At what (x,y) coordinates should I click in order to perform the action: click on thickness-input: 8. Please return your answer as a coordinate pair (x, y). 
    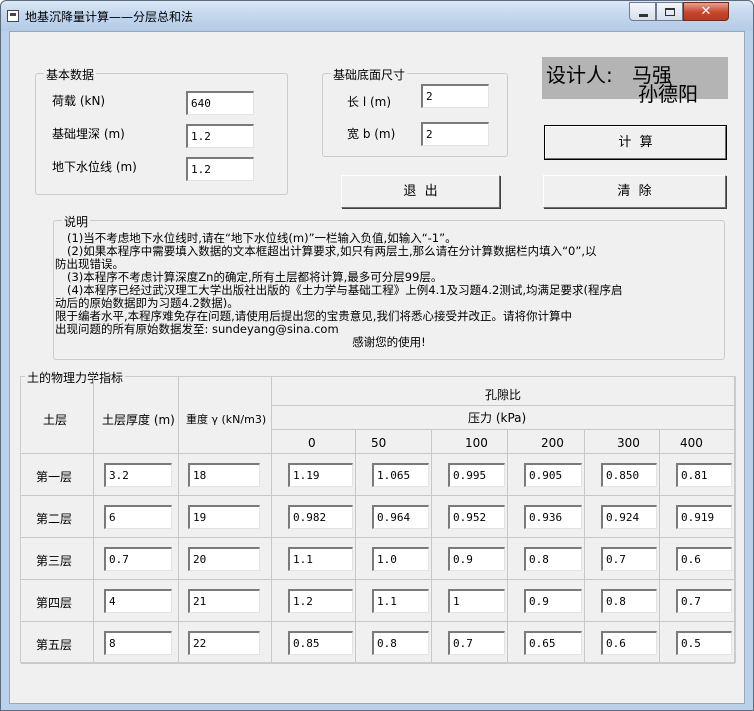
    Looking at the image, I should click on (138, 643).